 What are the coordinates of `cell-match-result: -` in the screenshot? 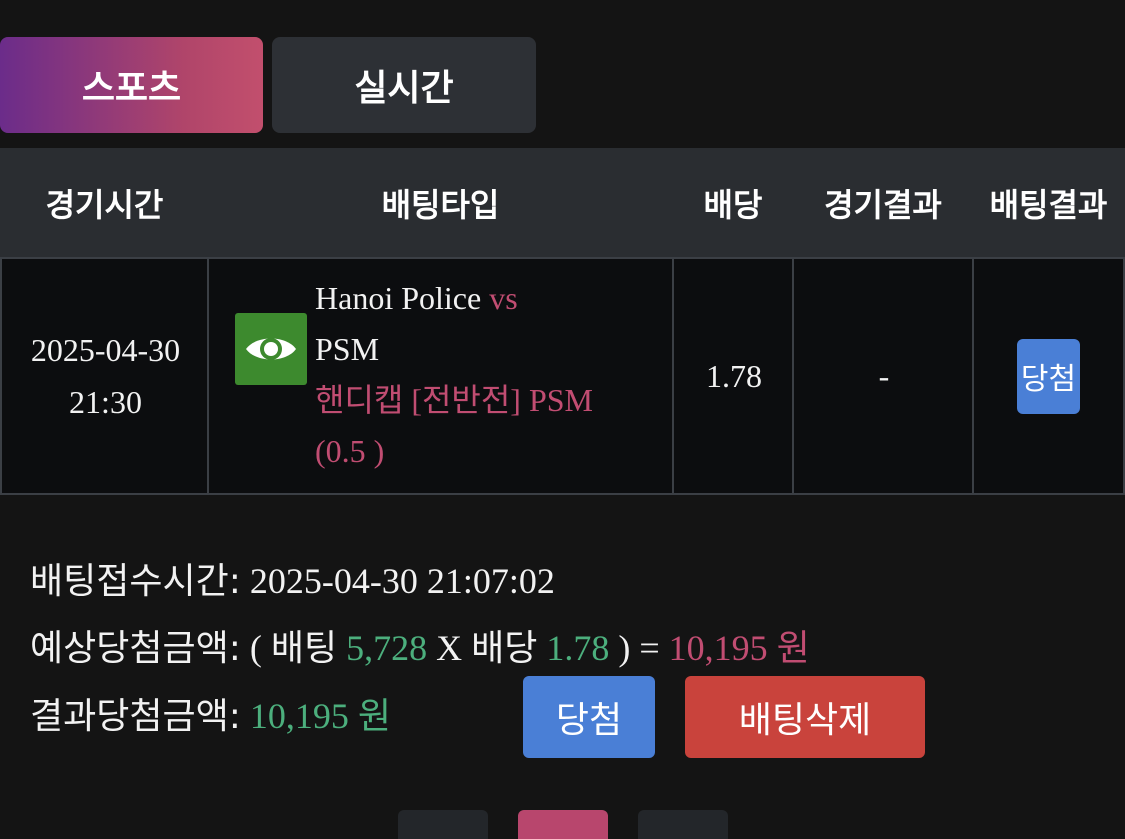 It's located at (883, 376).